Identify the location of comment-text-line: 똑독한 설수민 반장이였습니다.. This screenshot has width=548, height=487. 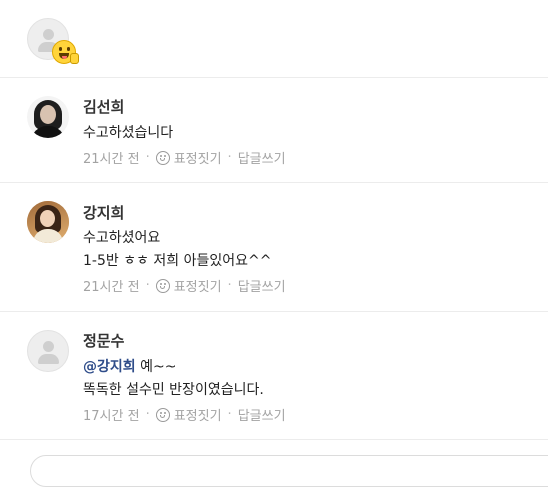
(173, 390).